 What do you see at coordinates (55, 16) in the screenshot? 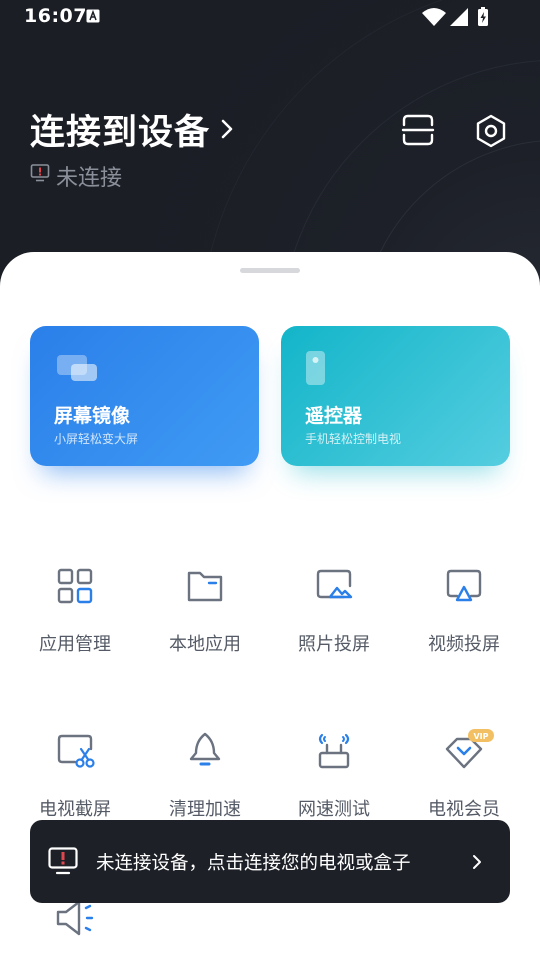
I see `status-time: 16:07` at bounding box center [55, 16].